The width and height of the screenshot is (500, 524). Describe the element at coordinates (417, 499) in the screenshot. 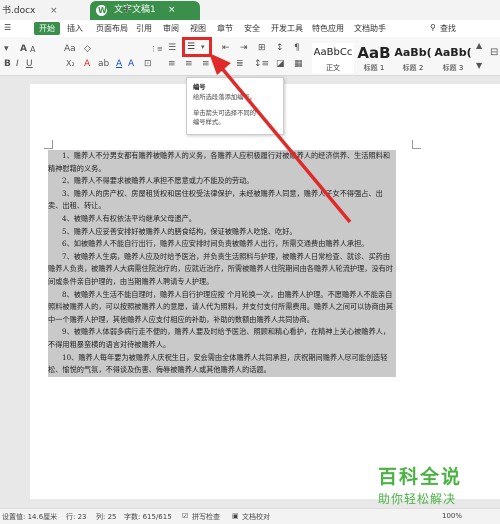

I see `watermark-subtitle: 助你轻松解决` at that location.